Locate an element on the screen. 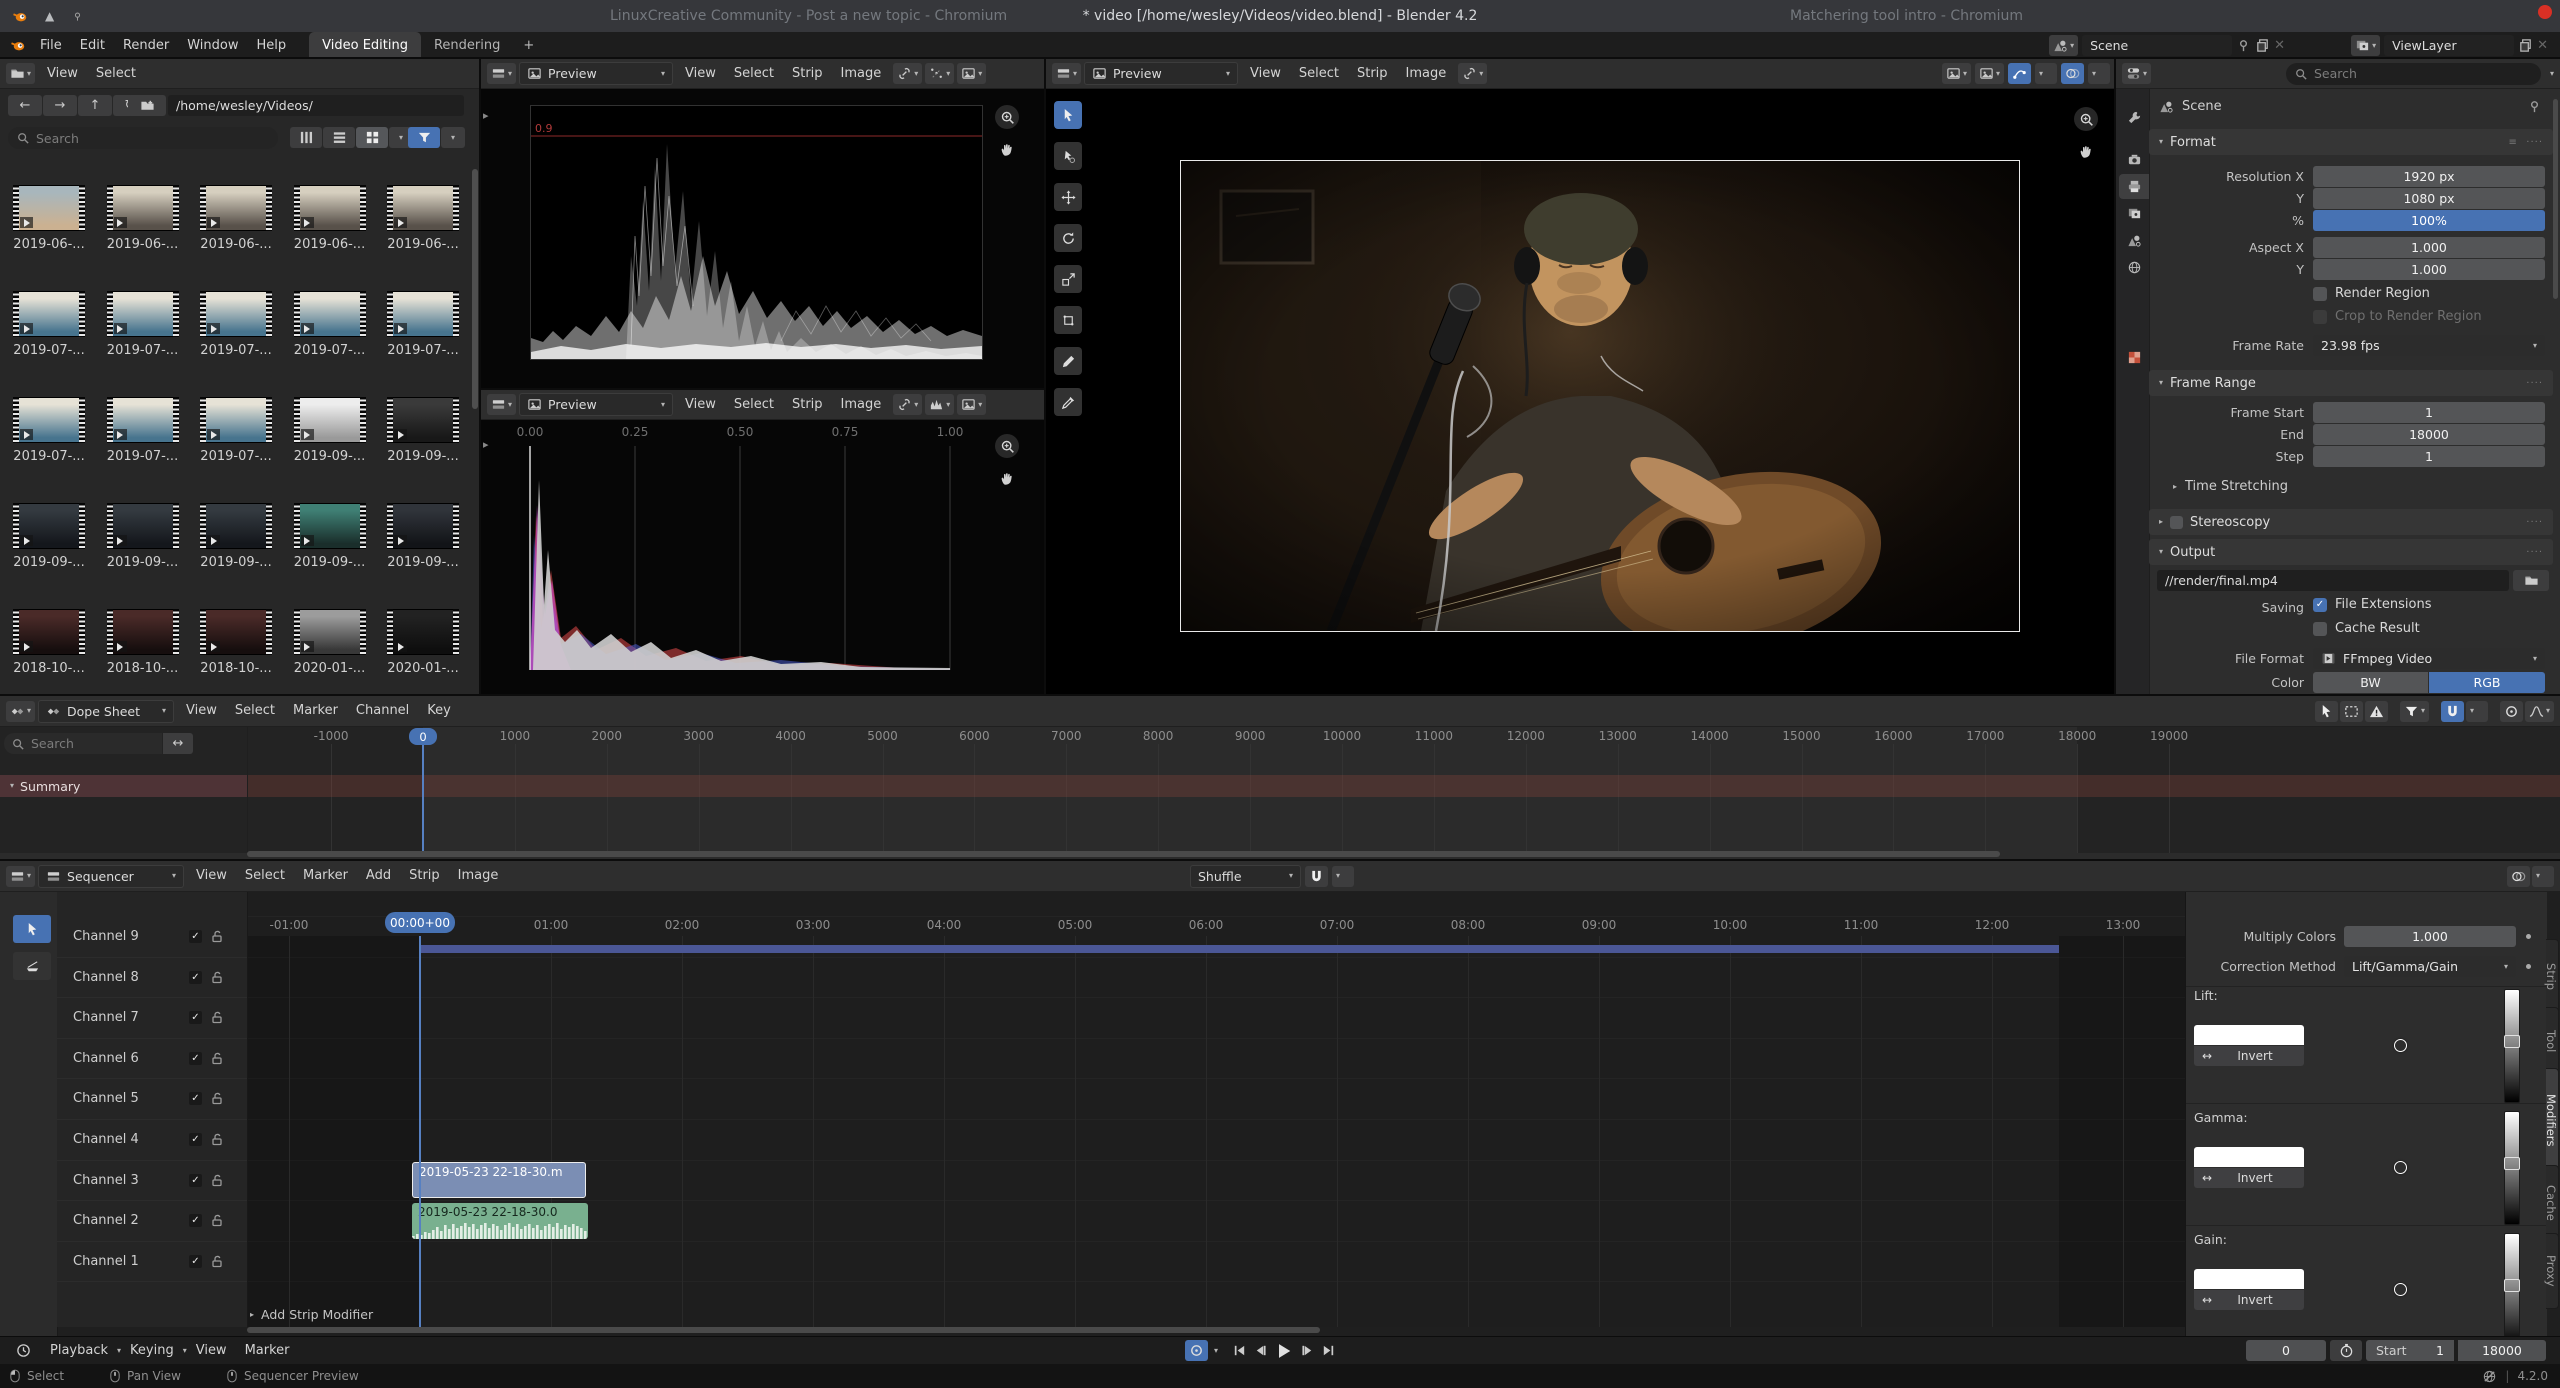 Image resolution: width=2560 pixels, height=1388 pixels. view-layer-field: ViewLayer is located at coordinates (2449, 45).